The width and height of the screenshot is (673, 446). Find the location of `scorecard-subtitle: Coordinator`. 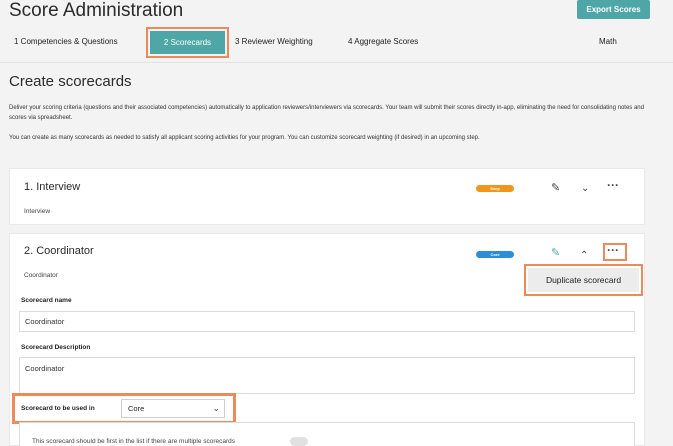

scorecard-subtitle: Coordinator is located at coordinates (41, 275).